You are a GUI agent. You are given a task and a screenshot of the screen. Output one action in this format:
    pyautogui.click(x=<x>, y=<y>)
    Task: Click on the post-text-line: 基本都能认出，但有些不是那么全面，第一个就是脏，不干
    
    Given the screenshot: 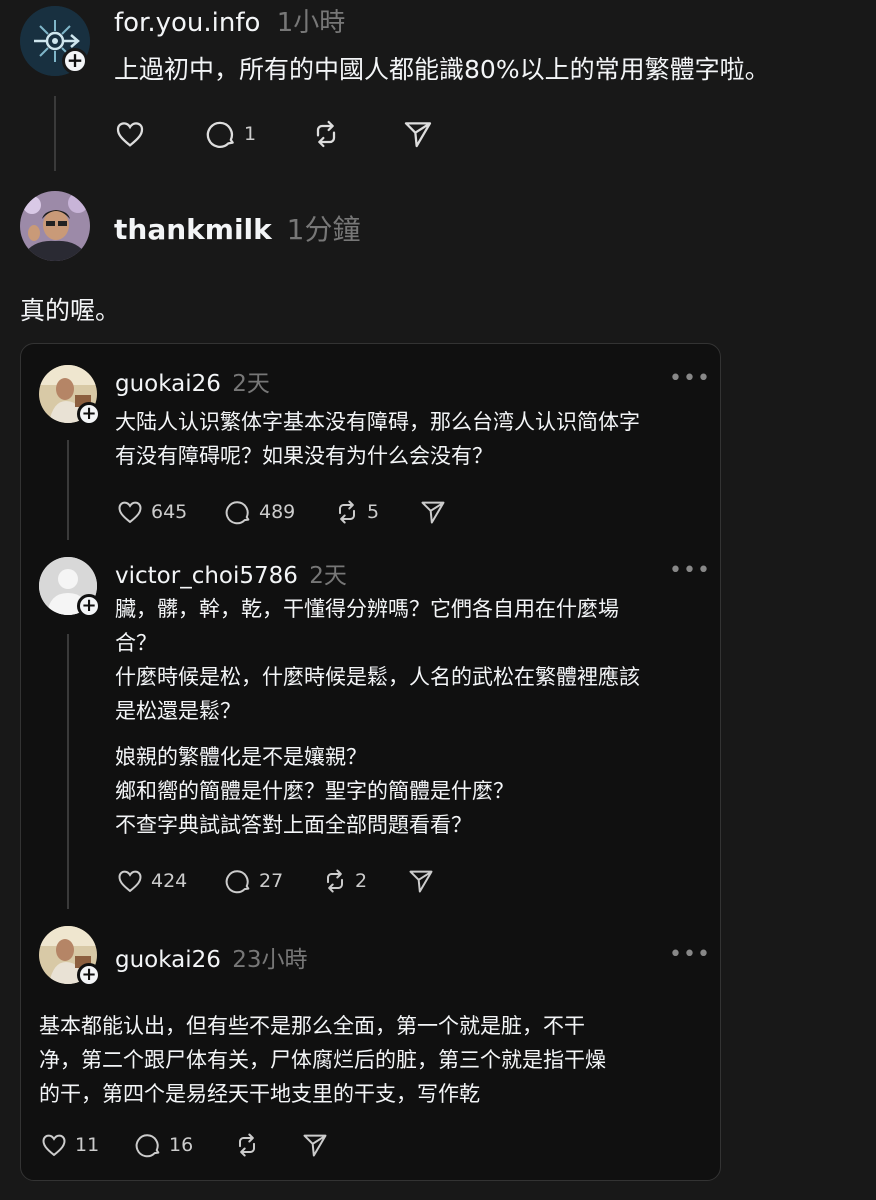 What is the action you would take?
    pyautogui.click(x=312, y=1026)
    